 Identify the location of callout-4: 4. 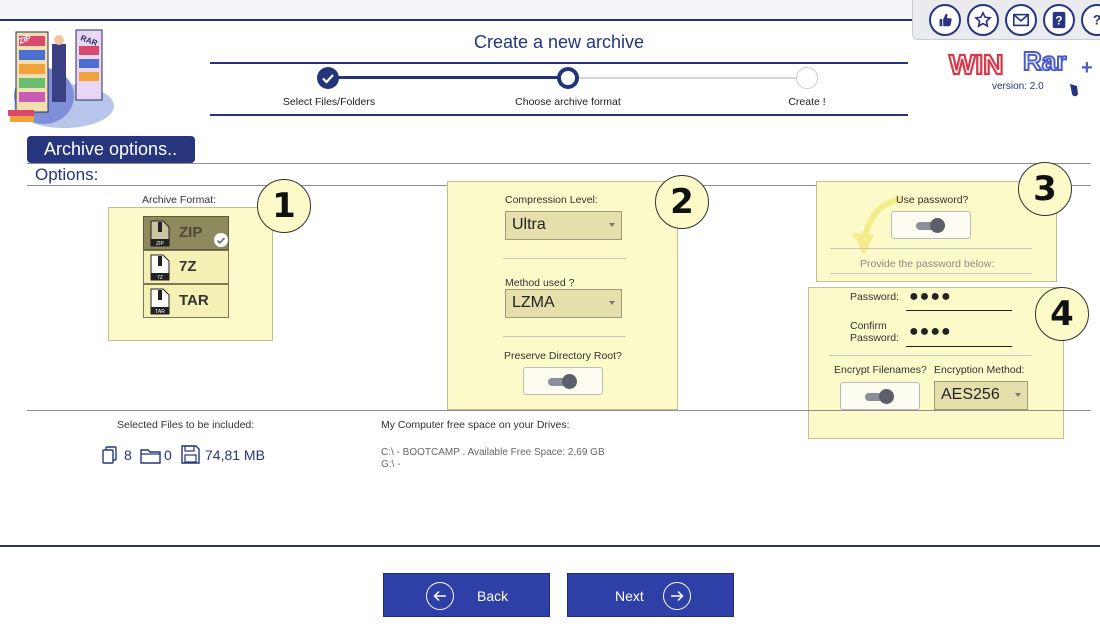
(1062, 314).